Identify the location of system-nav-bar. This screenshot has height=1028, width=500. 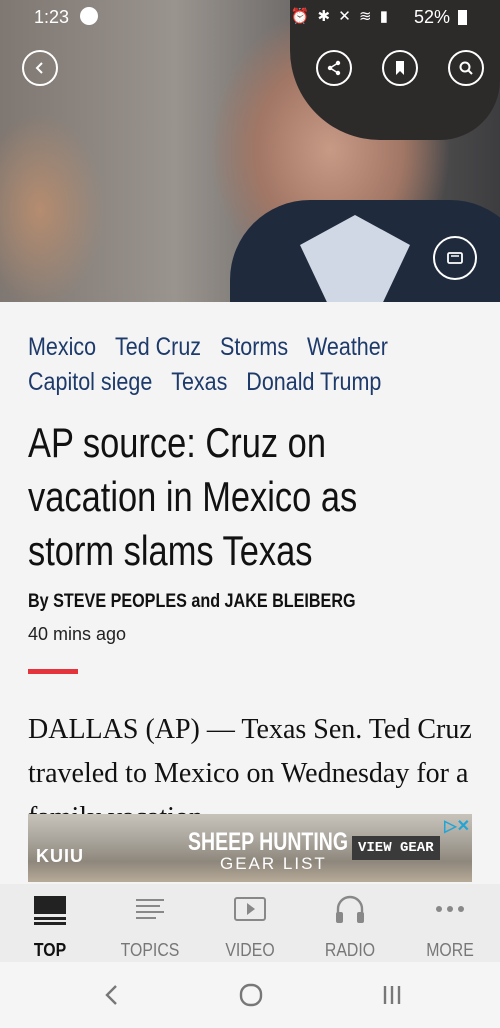
(250, 995).